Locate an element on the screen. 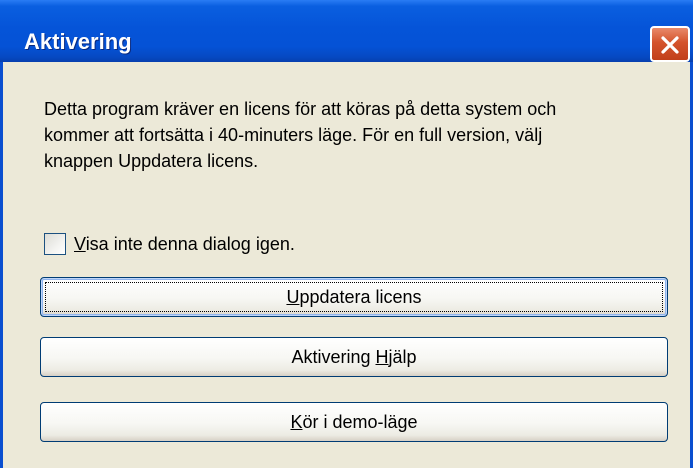 The width and height of the screenshot is (693, 468). button-label: Aktivering is located at coordinates (333, 357).